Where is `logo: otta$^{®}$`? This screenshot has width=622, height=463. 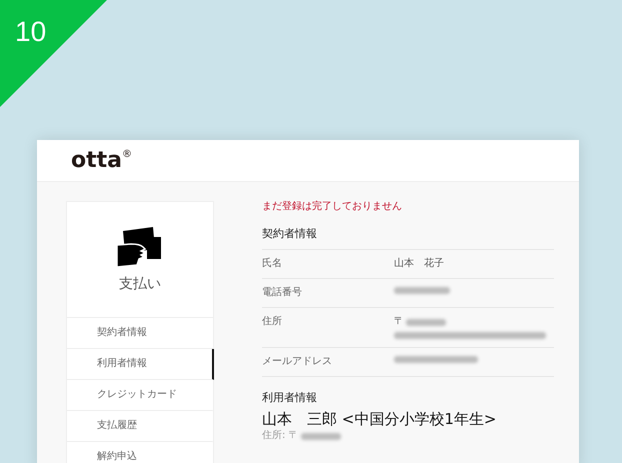 logo: otta$^{®}$ is located at coordinates (101, 161).